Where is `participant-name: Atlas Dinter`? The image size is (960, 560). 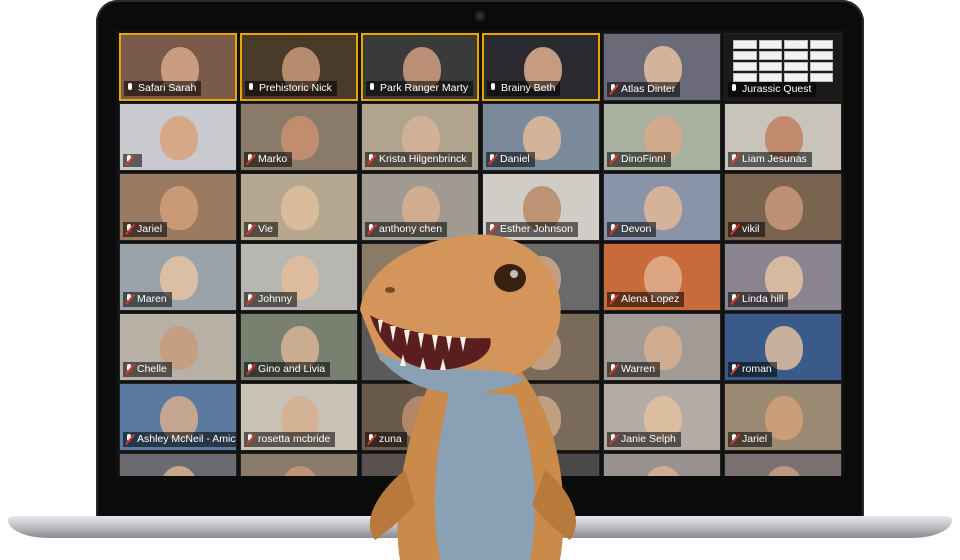
participant-name: Atlas Dinter is located at coordinates (648, 89).